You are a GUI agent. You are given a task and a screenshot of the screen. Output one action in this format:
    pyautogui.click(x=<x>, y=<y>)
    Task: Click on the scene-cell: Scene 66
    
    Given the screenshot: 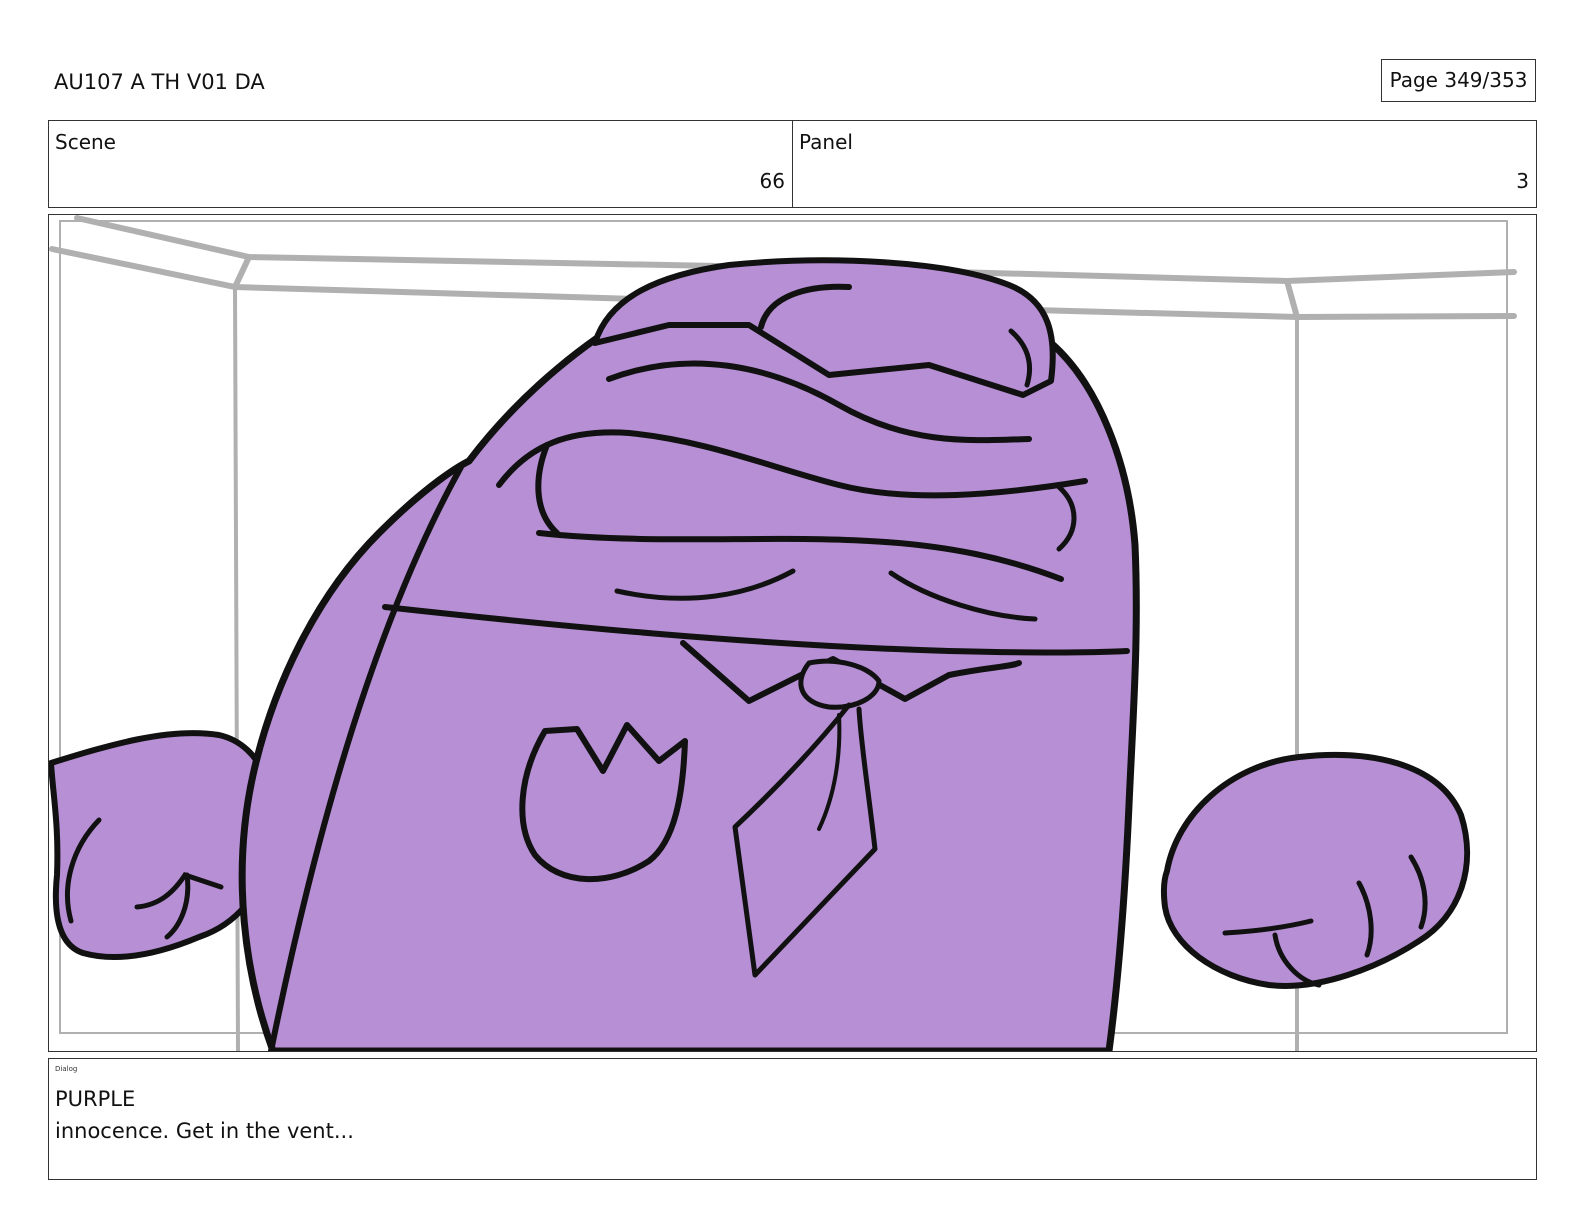 What is the action you would take?
    pyautogui.click(x=421, y=164)
    